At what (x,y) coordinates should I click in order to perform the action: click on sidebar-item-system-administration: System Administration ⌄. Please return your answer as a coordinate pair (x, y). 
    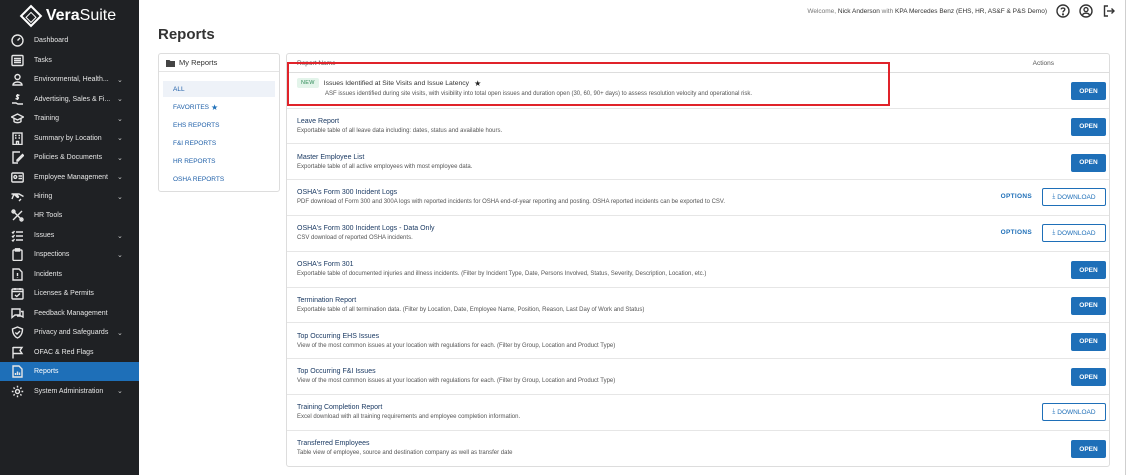
    Looking at the image, I should click on (69, 391).